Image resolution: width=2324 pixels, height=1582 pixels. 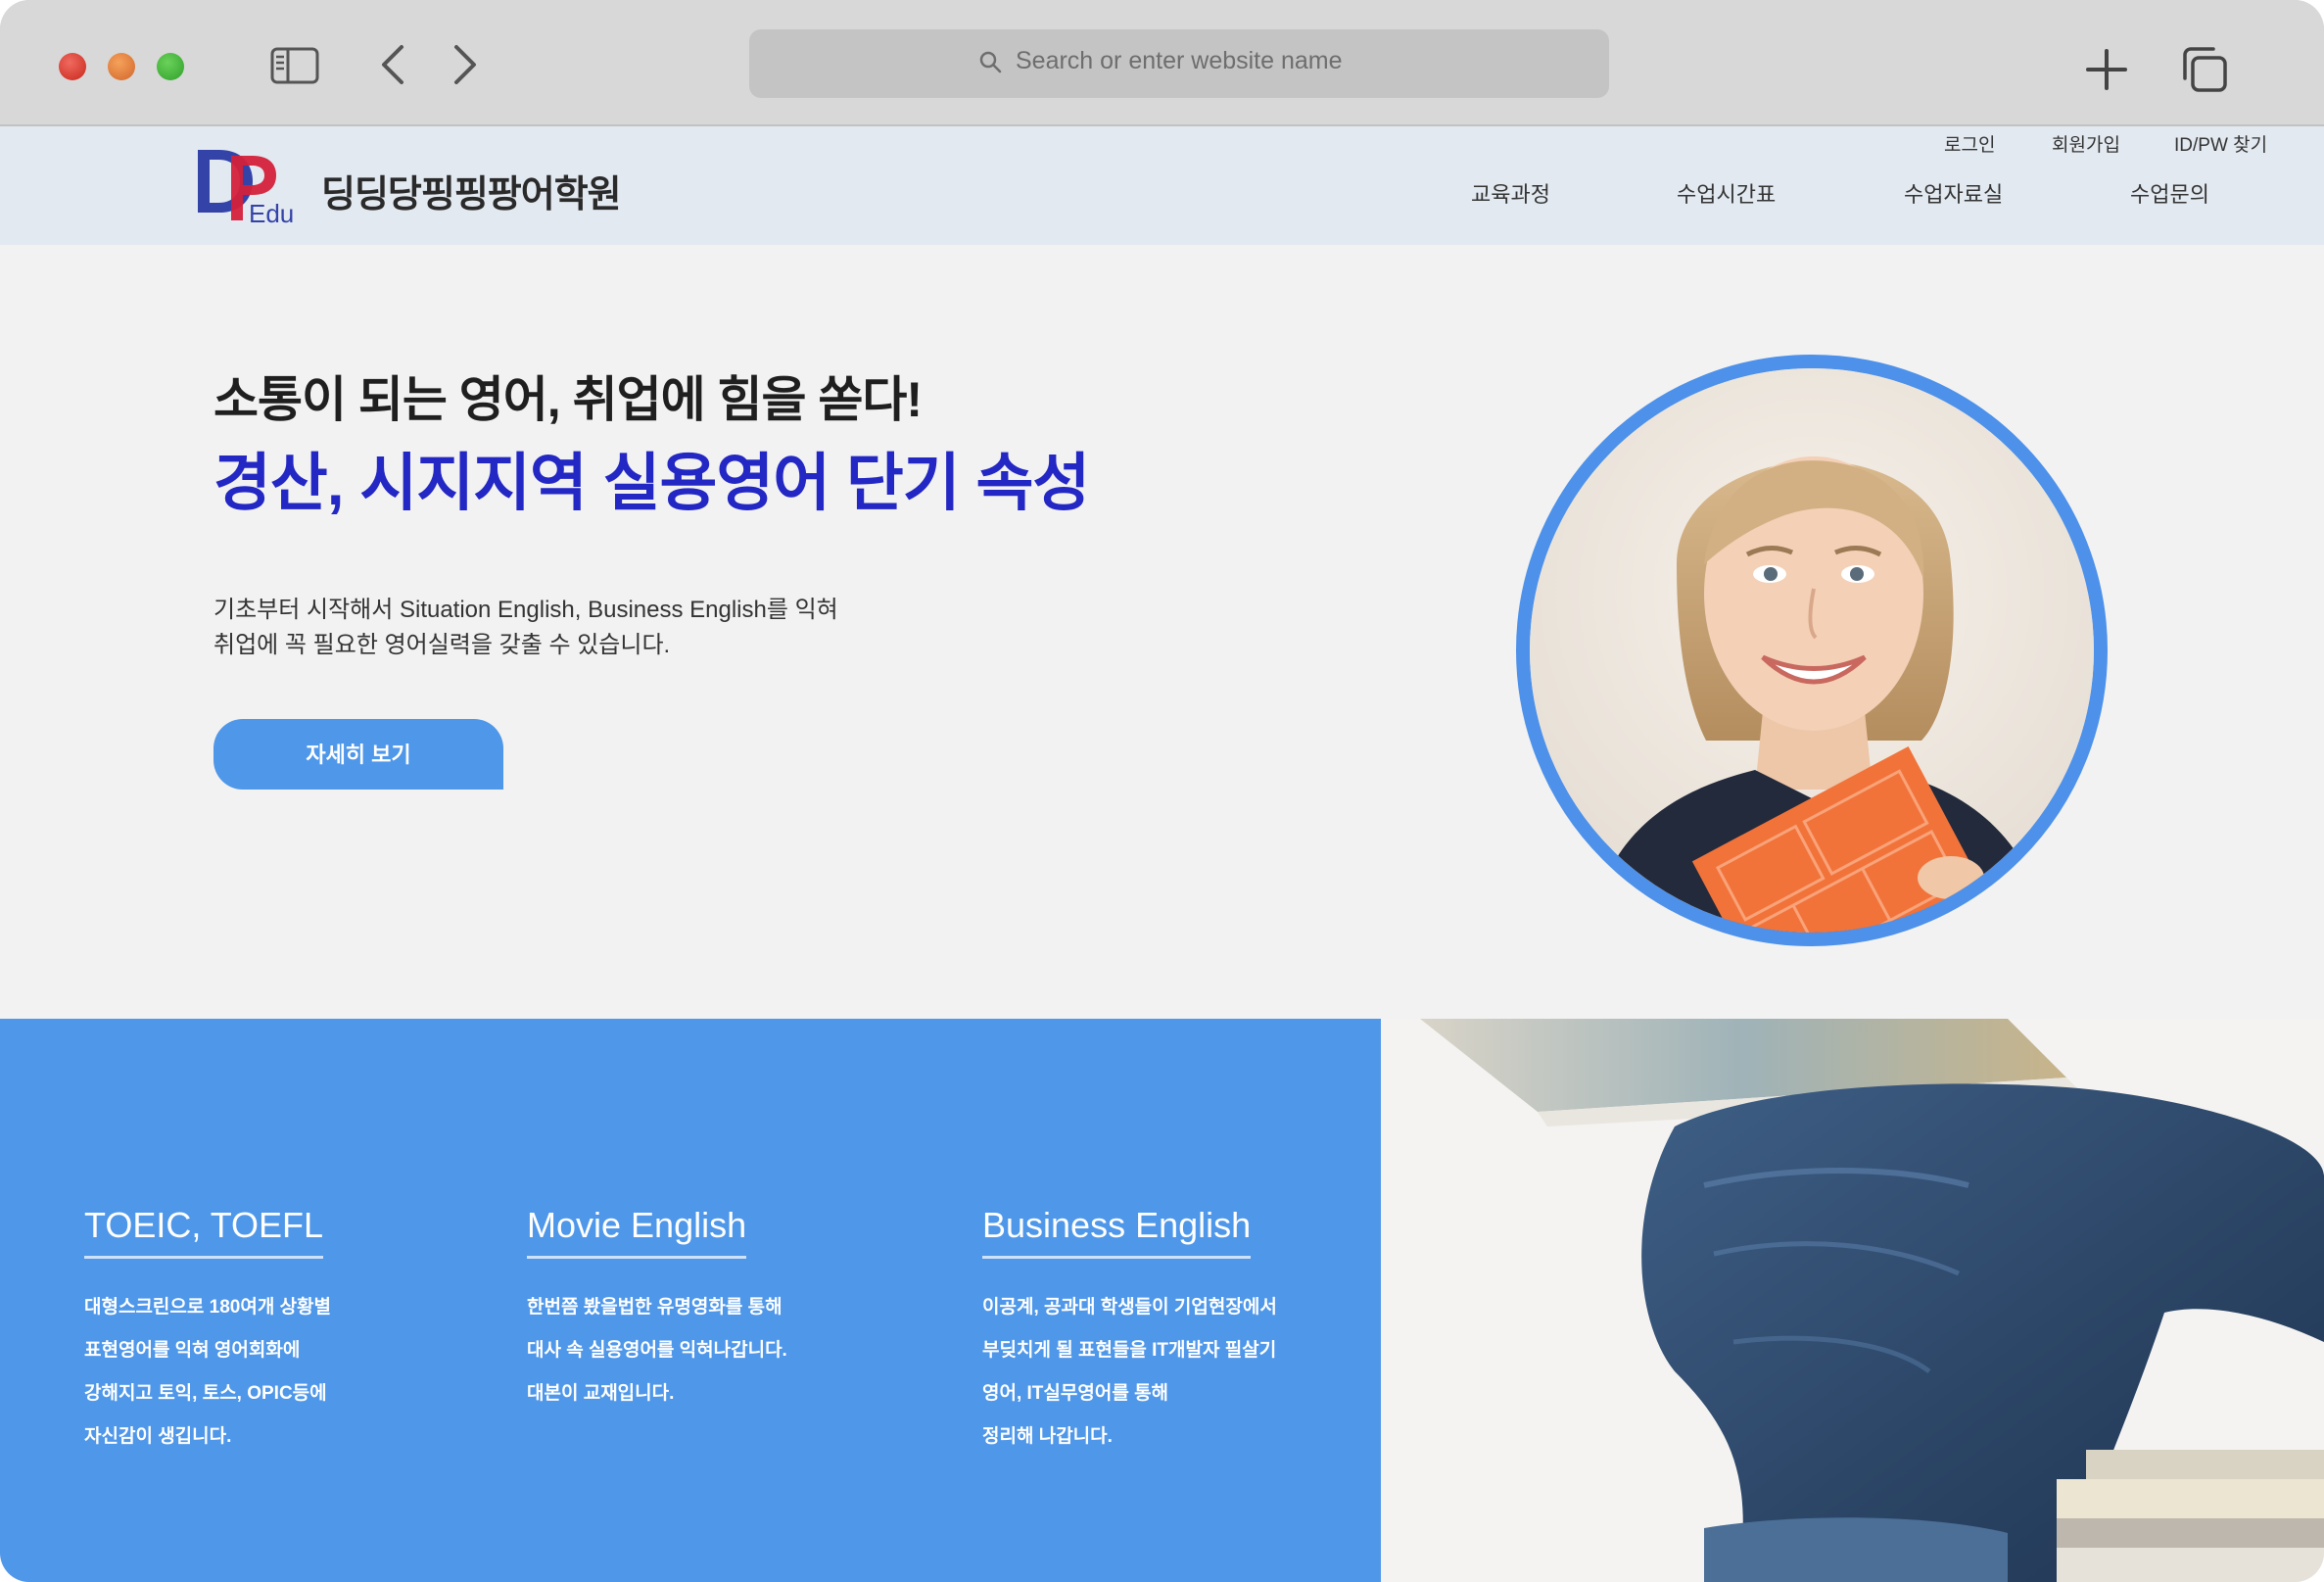 What do you see at coordinates (392, 64) in the screenshot?
I see `back-chevron-icon` at bounding box center [392, 64].